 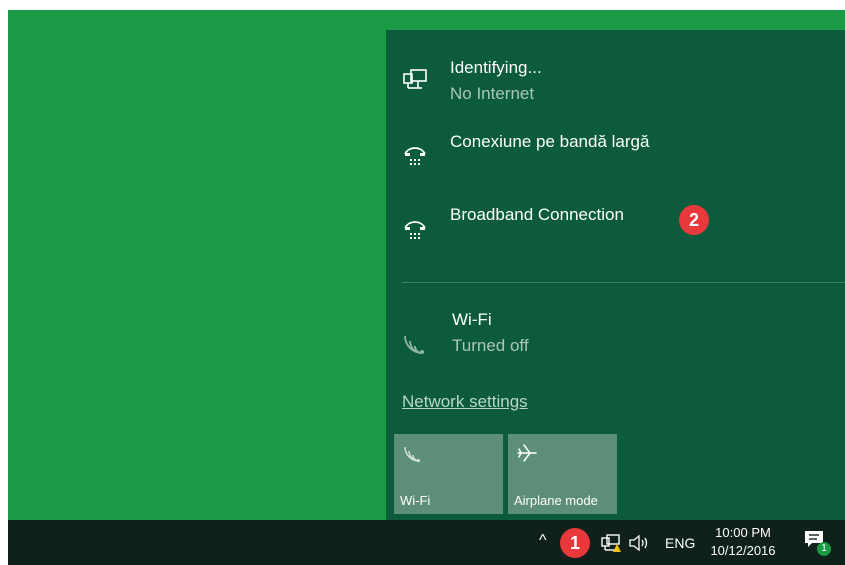 I want to click on network-status: No Internet, so click(x=492, y=93).